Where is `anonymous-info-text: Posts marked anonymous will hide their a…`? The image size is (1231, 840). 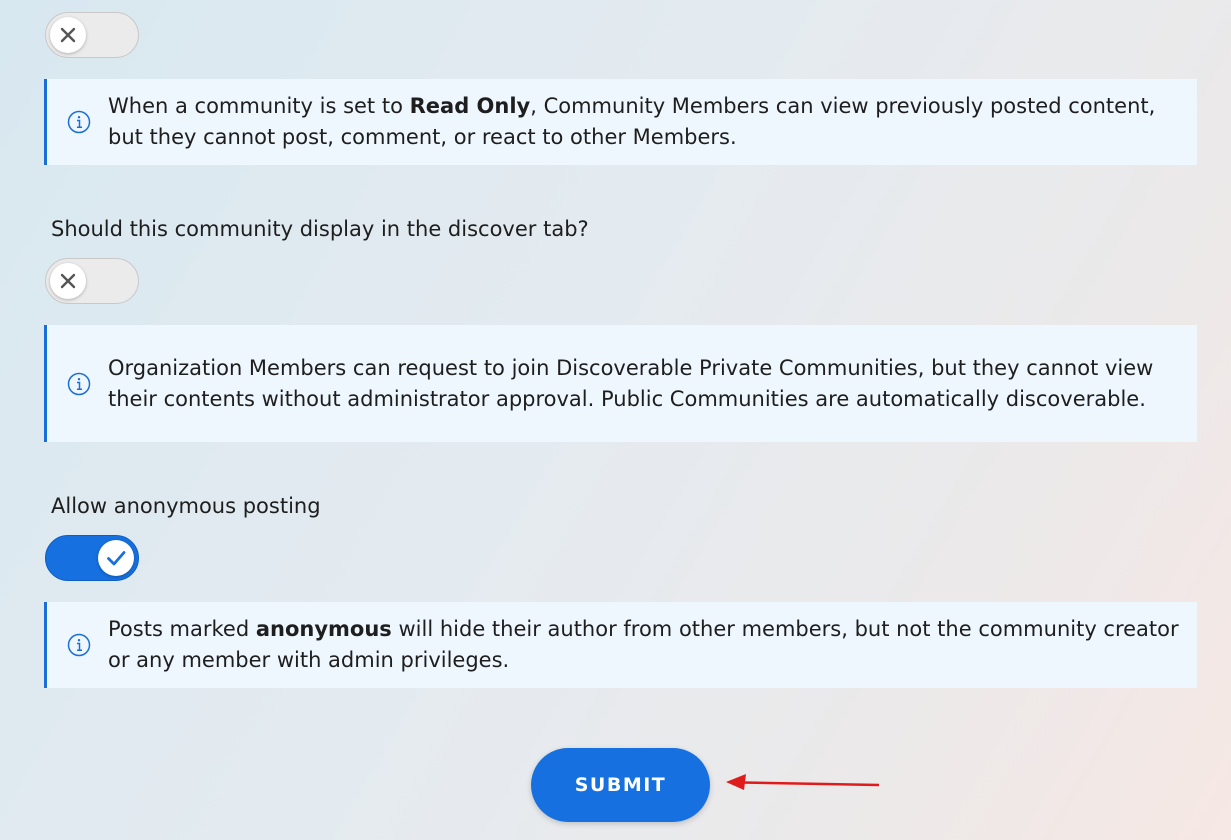 anonymous-info-text: Posts marked anonymous will hide their a… is located at coordinates (643, 644).